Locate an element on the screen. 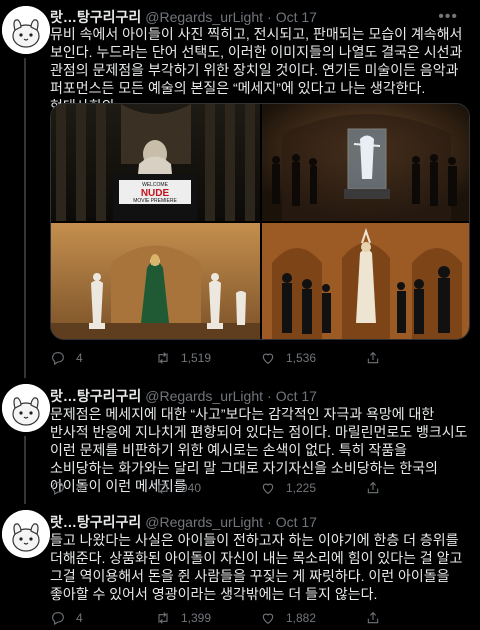  tweet-actions: 4 1,519 1,536 is located at coordinates (260, 358).